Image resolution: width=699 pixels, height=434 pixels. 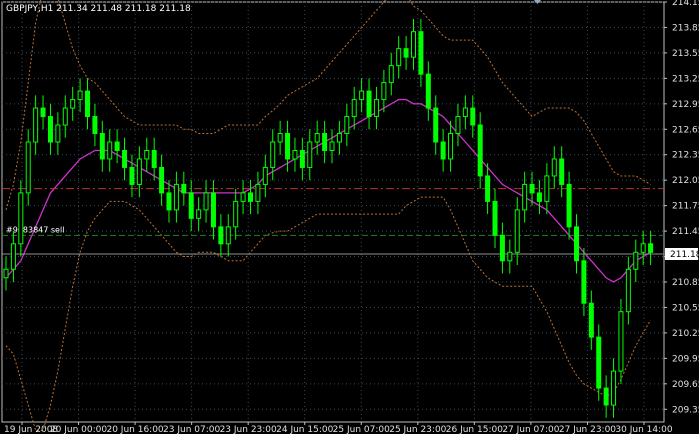 What do you see at coordinates (685, 79) in the screenshot?
I see `y-tick-label: 213.25` at bounding box center [685, 79].